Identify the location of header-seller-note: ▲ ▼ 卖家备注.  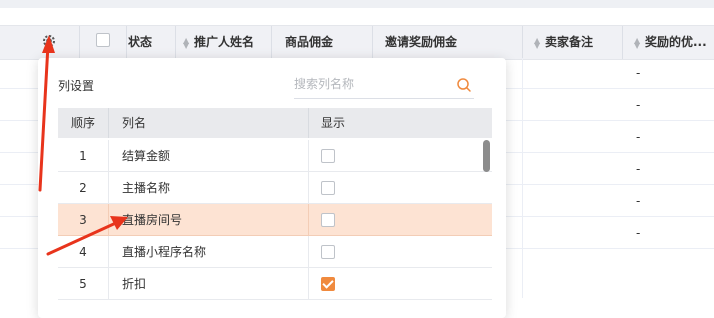
(563, 42).